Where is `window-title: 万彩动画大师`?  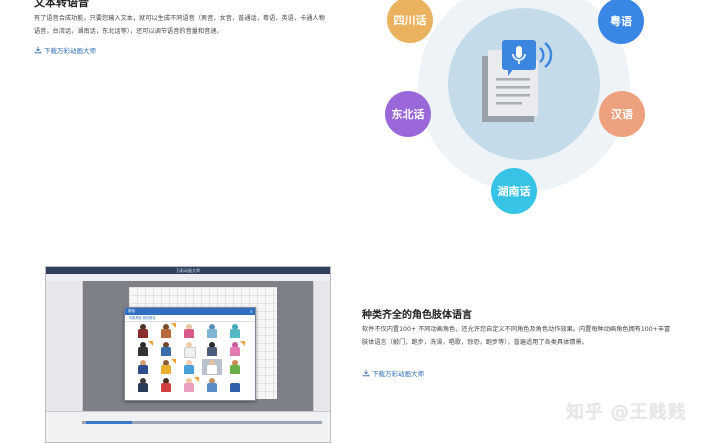 window-title: 万彩动画大师 is located at coordinates (188, 270).